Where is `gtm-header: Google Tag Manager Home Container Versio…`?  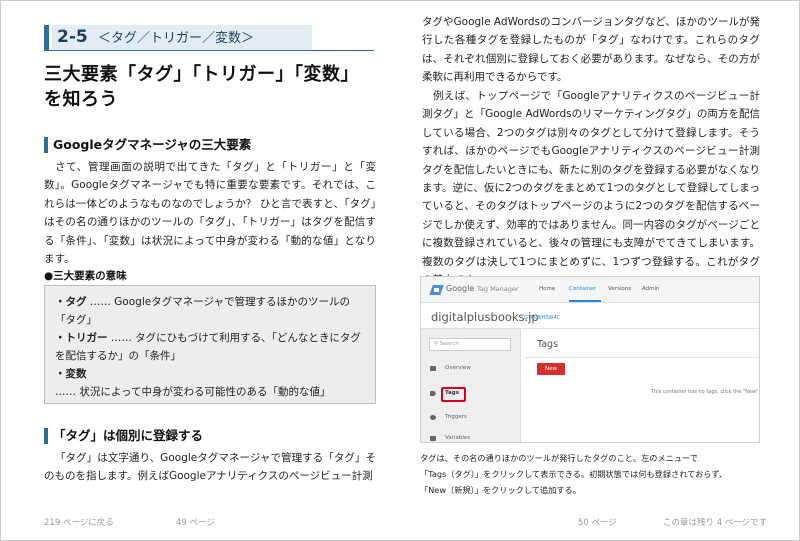
gtm-header: Google Tag Manager Home Container Versio… is located at coordinates (590, 290).